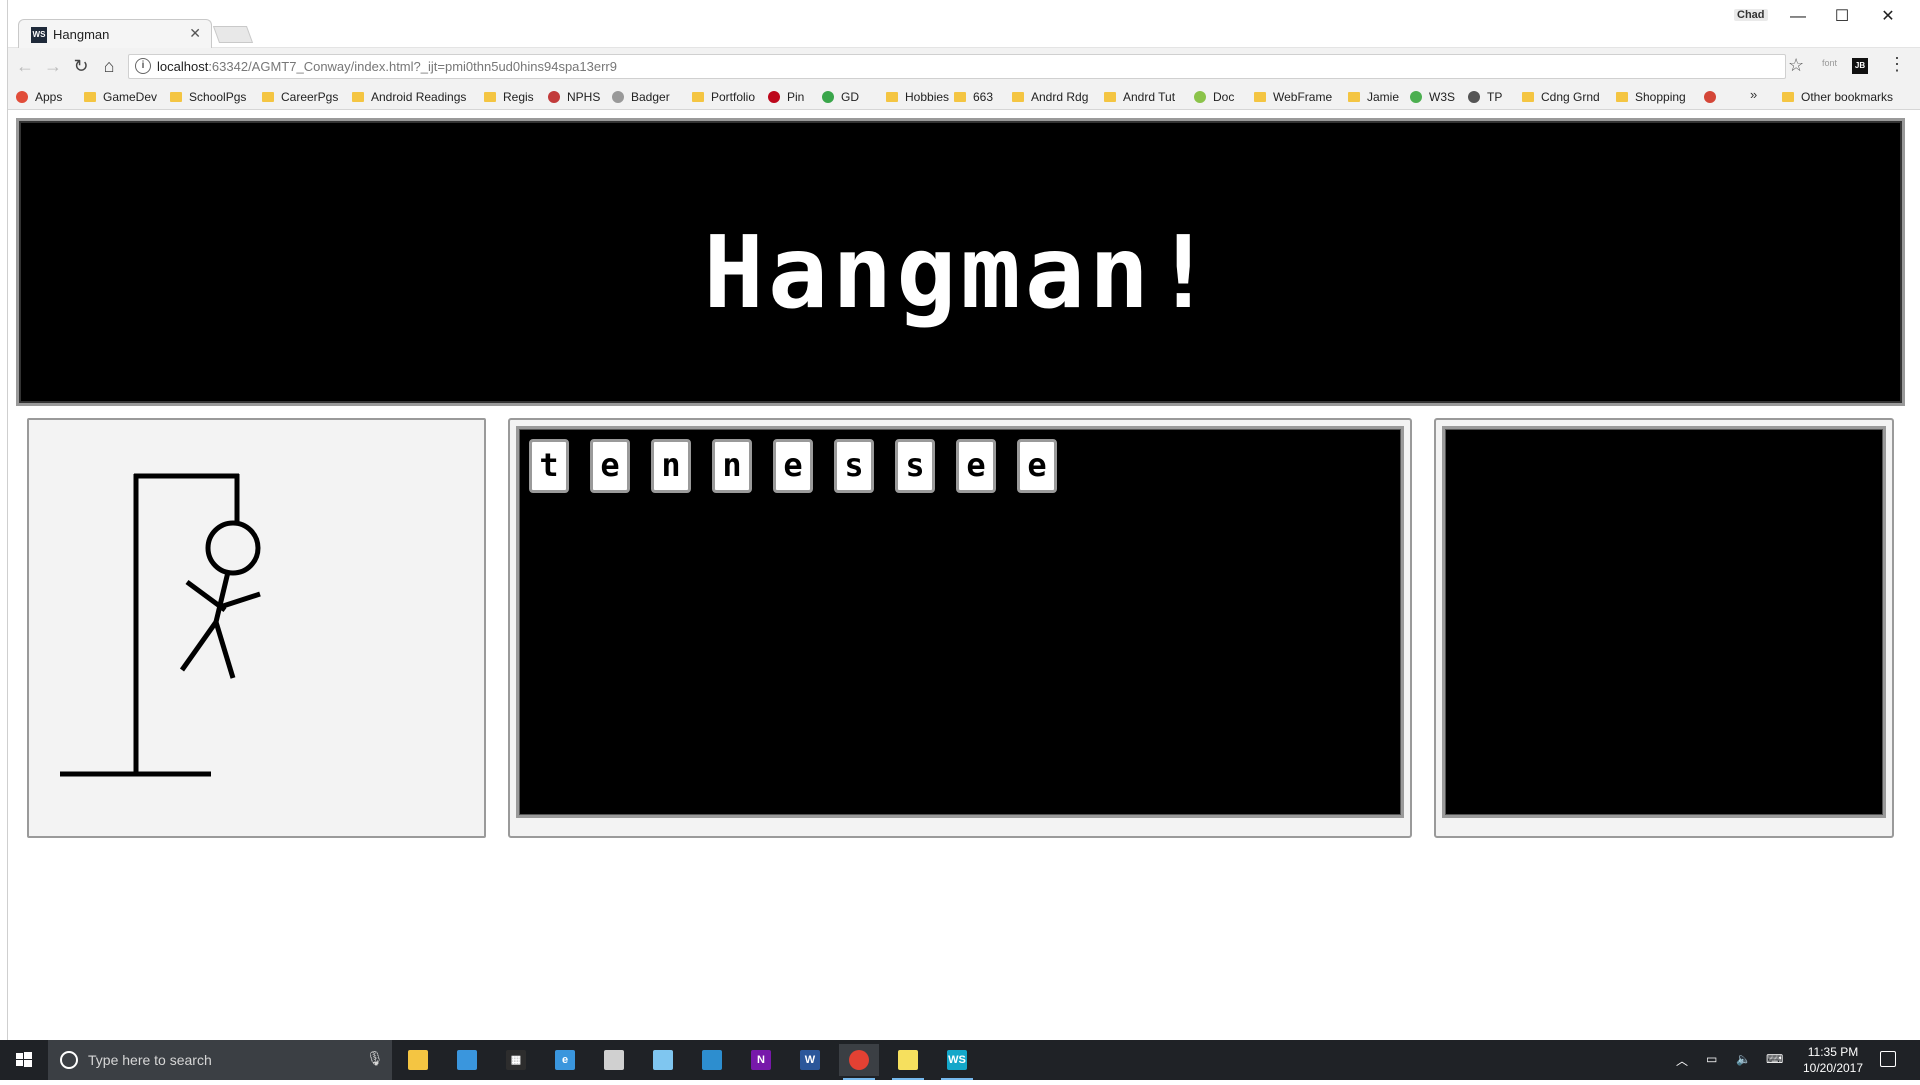  What do you see at coordinates (419, 97) in the screenshot?
I see `bookmark-label: Android Readings` at bounding box center [419, 97].